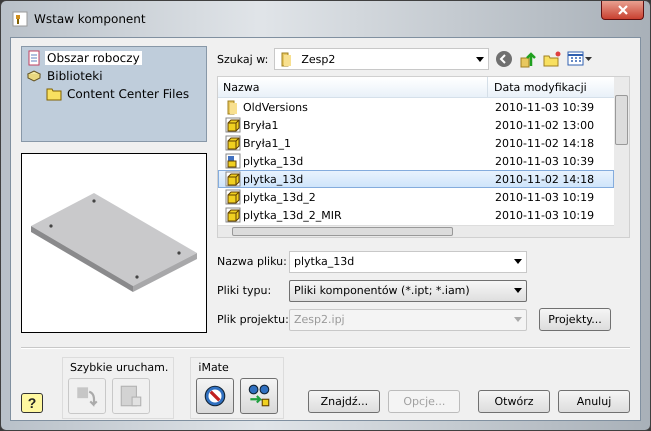 The image size is (651, 431). Describe the element at coordinates (416, 125) in the screenshot. I see `file-row: Bryła1 2010-11-02 13:00` at that location.